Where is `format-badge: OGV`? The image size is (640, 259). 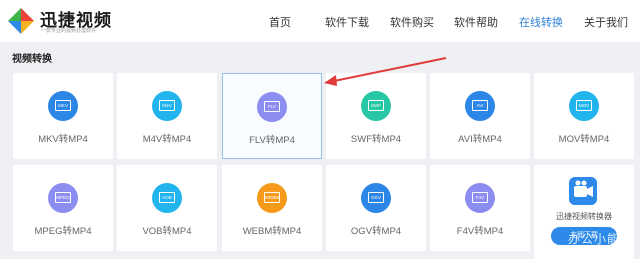 format-badge: OGV is located at coordinates (376, 197).